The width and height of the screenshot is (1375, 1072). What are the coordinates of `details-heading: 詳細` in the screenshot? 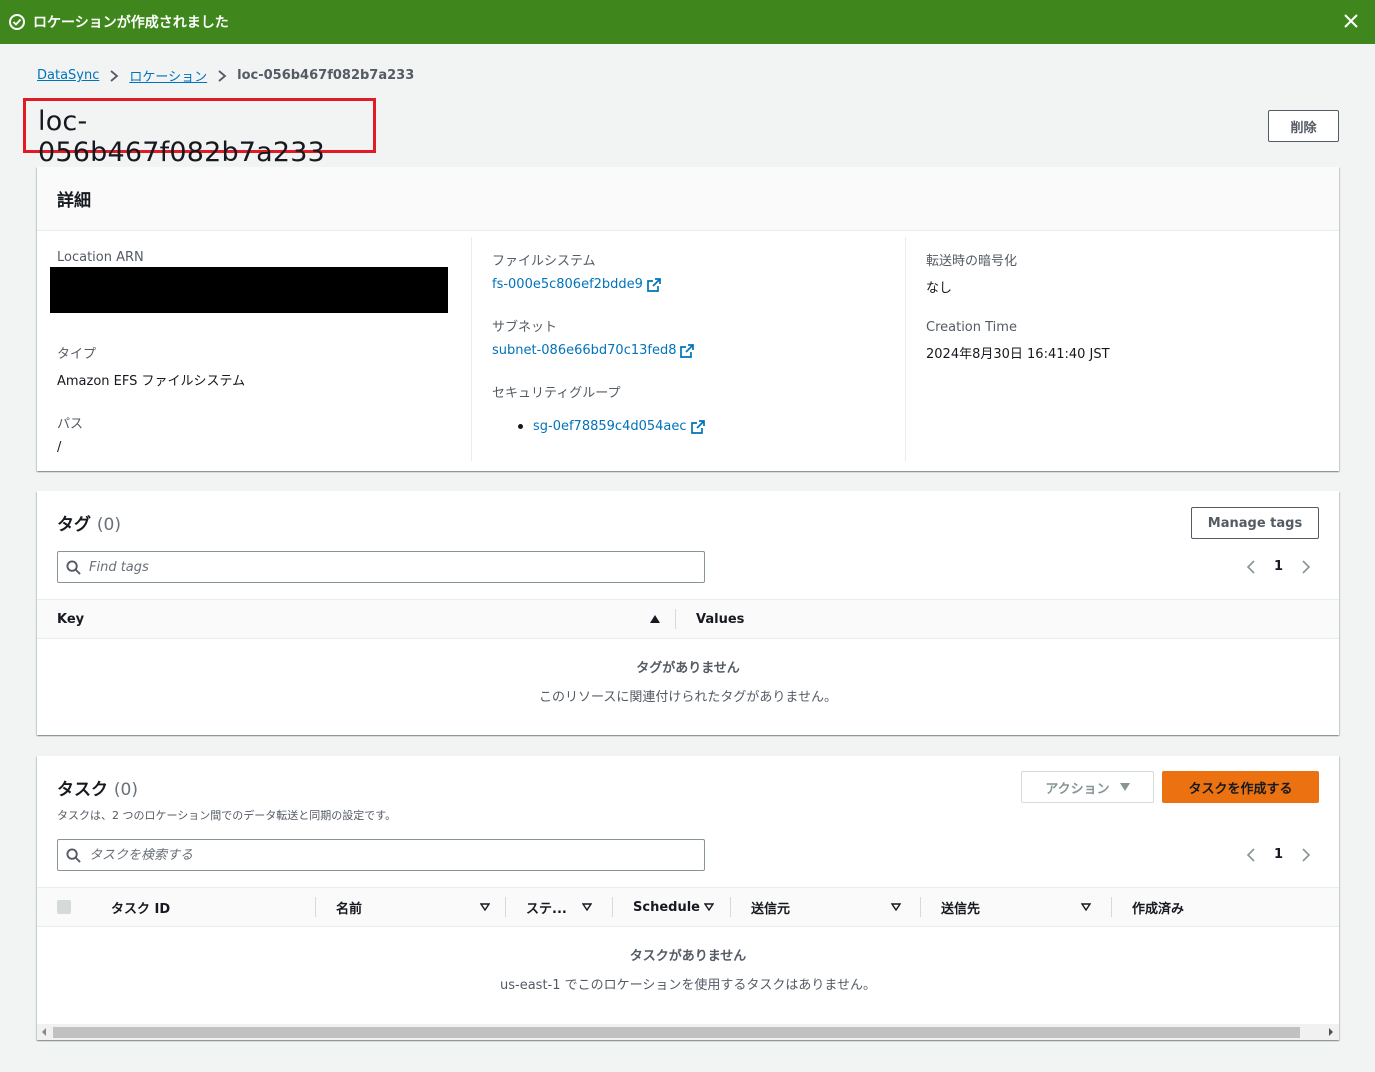 It's located at (74, 201).